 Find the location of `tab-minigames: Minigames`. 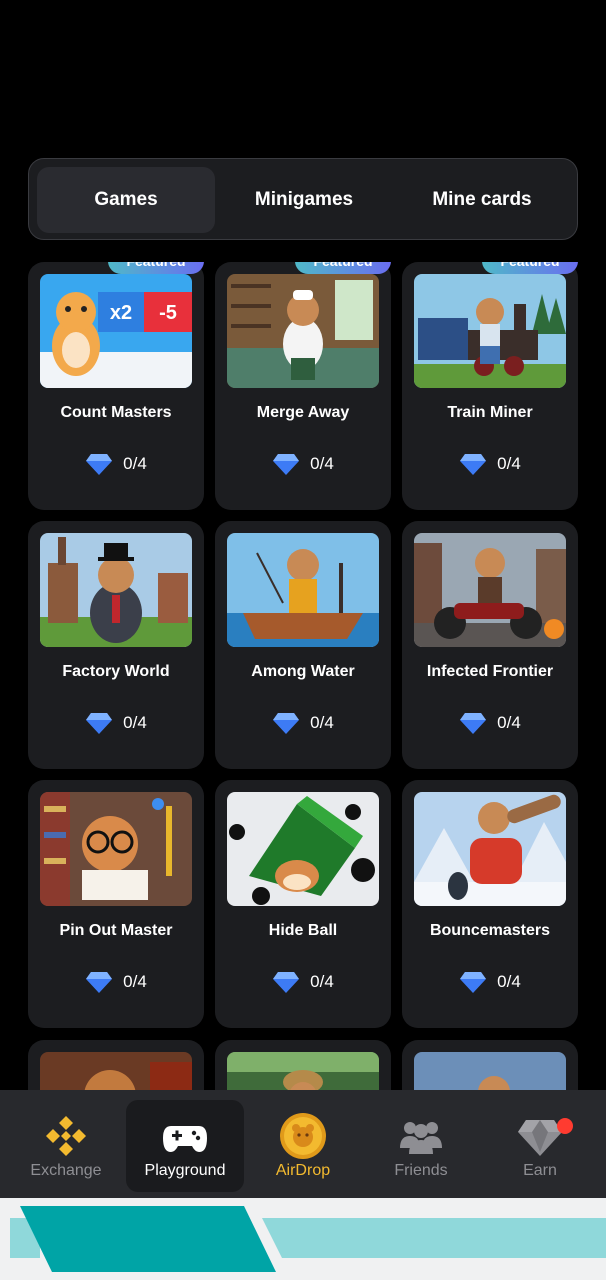

tab-minigames: Minigames is located at coordinates (304, 200).